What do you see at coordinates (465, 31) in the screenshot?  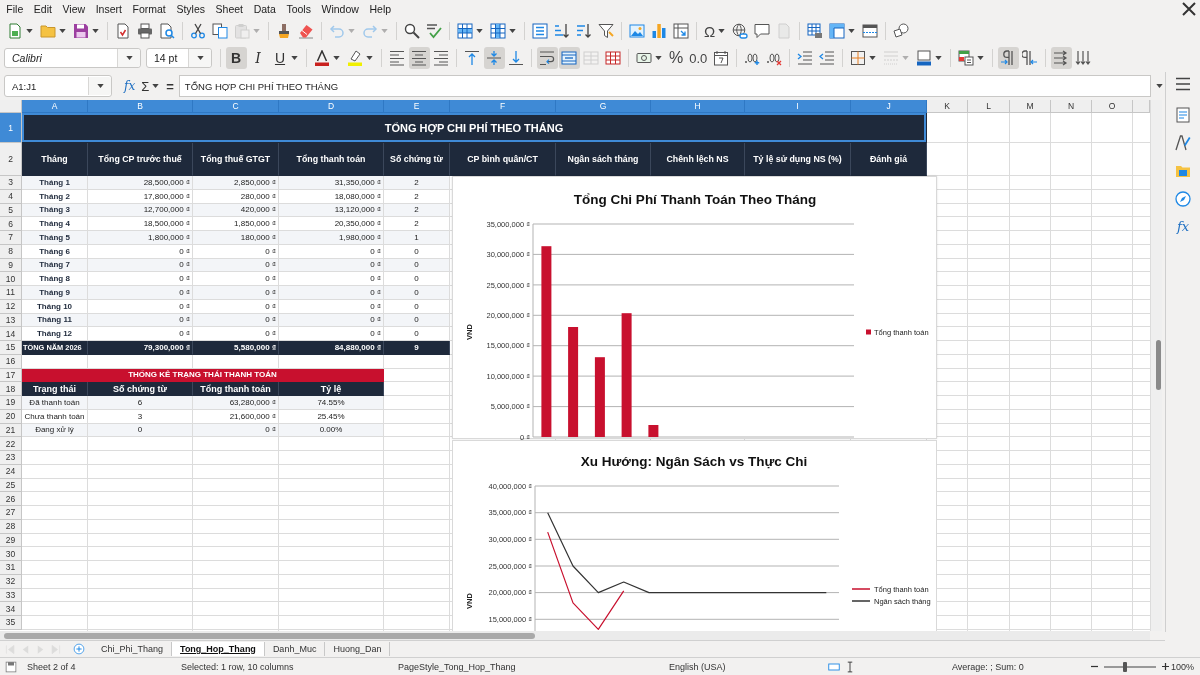 I see `table-rows-icon` at bounding box center [465, 31].